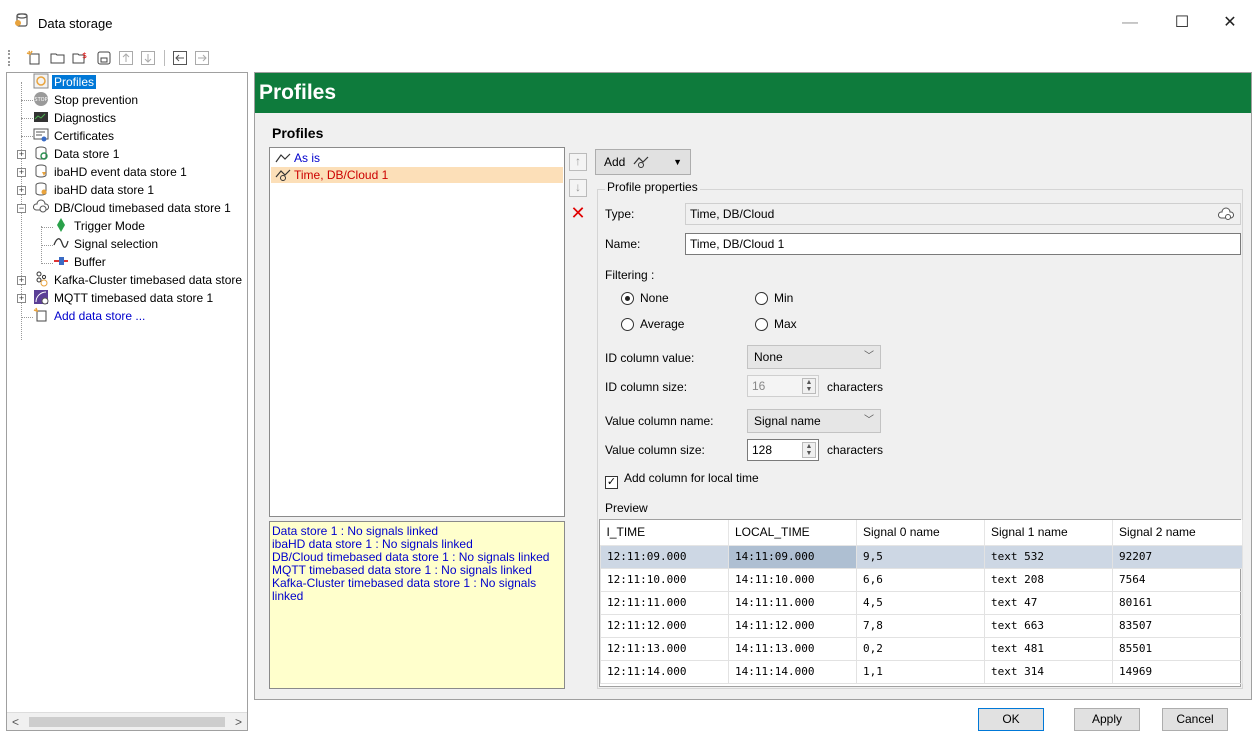 Image resolution: width=1252 pixels, height=731 pixels. I want to click on move-down-icon, so click(148, 58).